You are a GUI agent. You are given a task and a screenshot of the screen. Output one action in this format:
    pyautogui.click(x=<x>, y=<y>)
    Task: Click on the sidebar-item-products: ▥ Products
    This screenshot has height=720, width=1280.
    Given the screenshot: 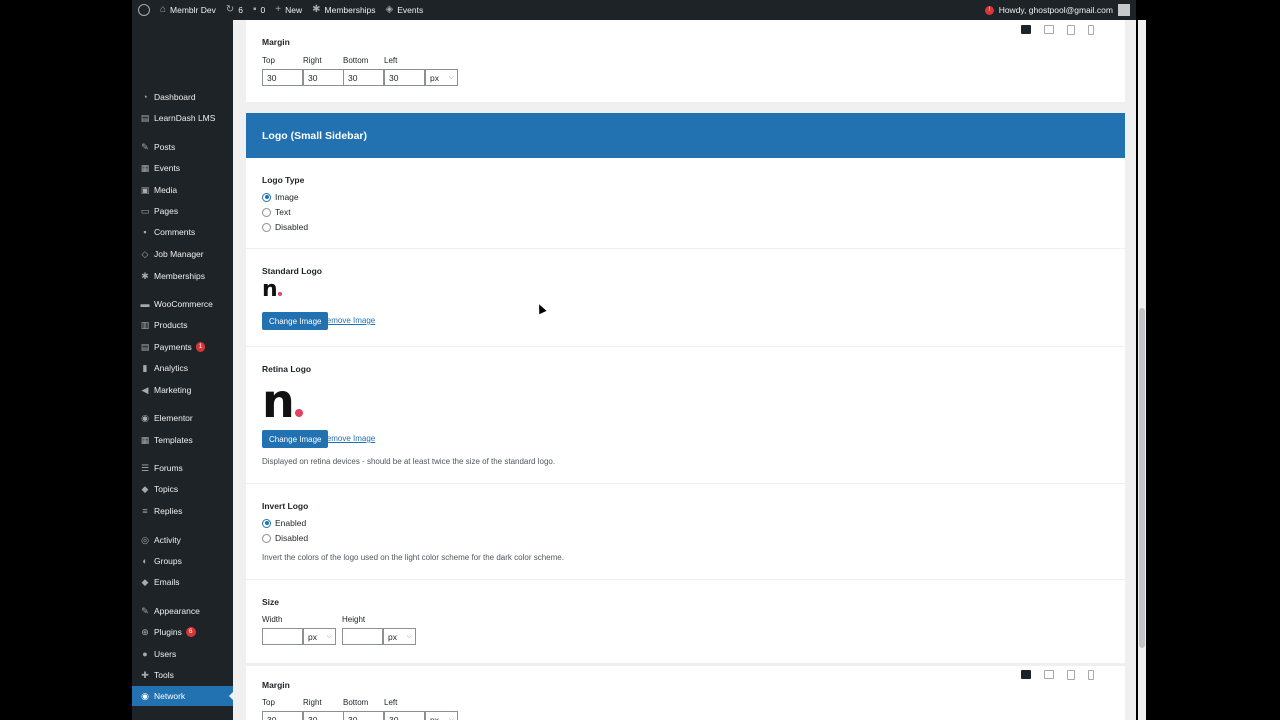 What is the action you would take?
    pyautogui.click(x=182, y=325)
    